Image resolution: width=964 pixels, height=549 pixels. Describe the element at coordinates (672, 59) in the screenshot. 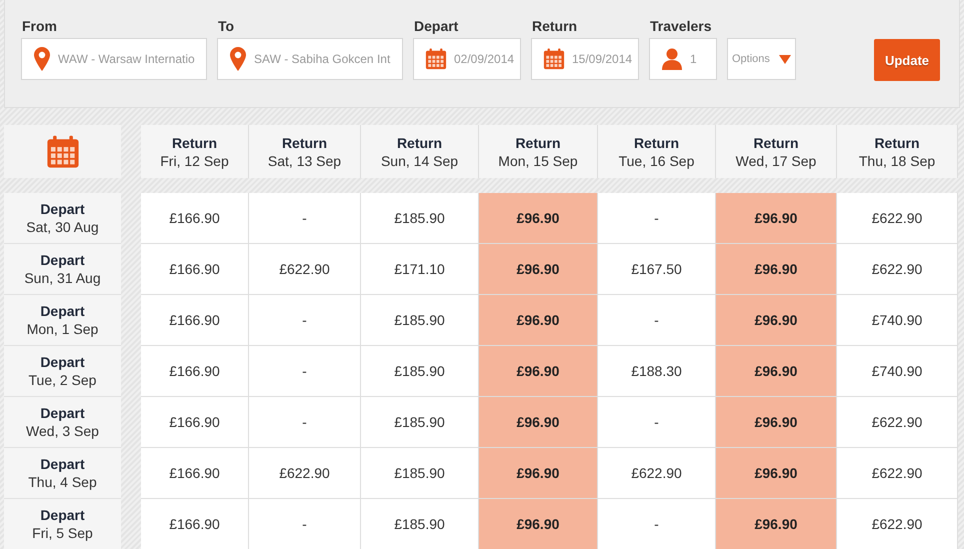

I see `person-icon` at that location.